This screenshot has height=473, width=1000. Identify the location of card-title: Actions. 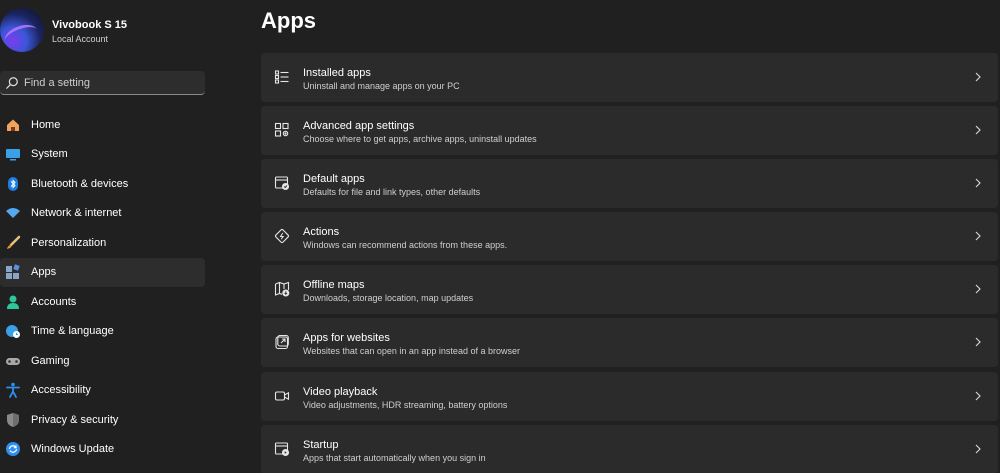
(321, 232).